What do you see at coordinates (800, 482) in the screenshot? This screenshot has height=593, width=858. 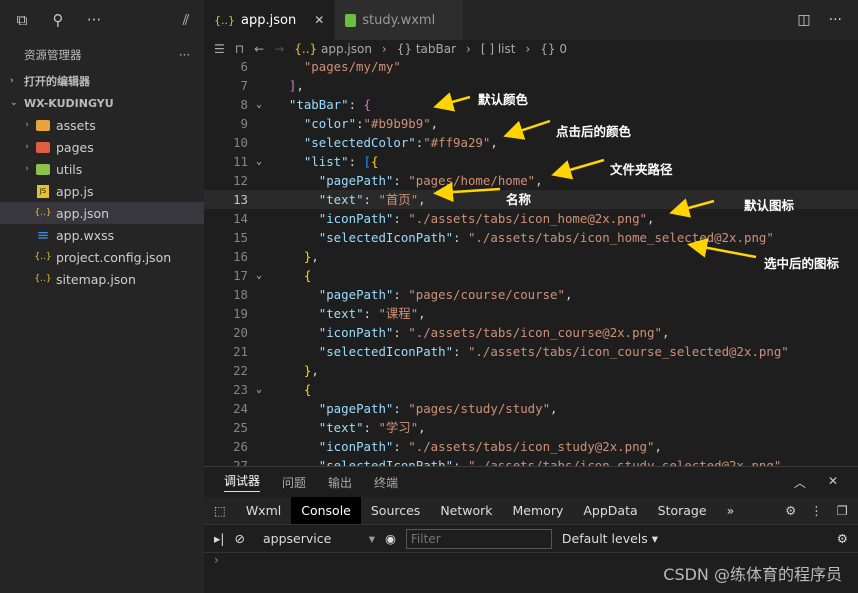 I see `chevron-up-icon: ︿` at bounding box center [800, 482].